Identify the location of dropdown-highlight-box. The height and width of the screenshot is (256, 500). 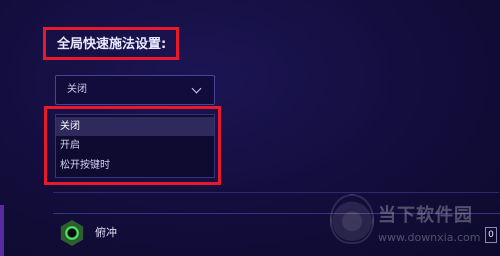
(132, 145).